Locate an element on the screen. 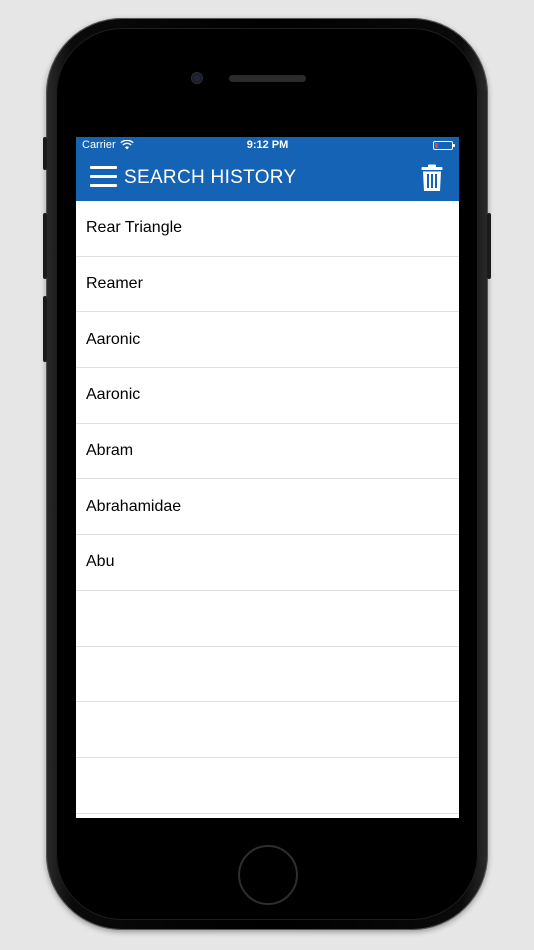 This screenshot has width=534, height=950. page-title: SEARCH HISTORY is located at coordinates (210, 177).